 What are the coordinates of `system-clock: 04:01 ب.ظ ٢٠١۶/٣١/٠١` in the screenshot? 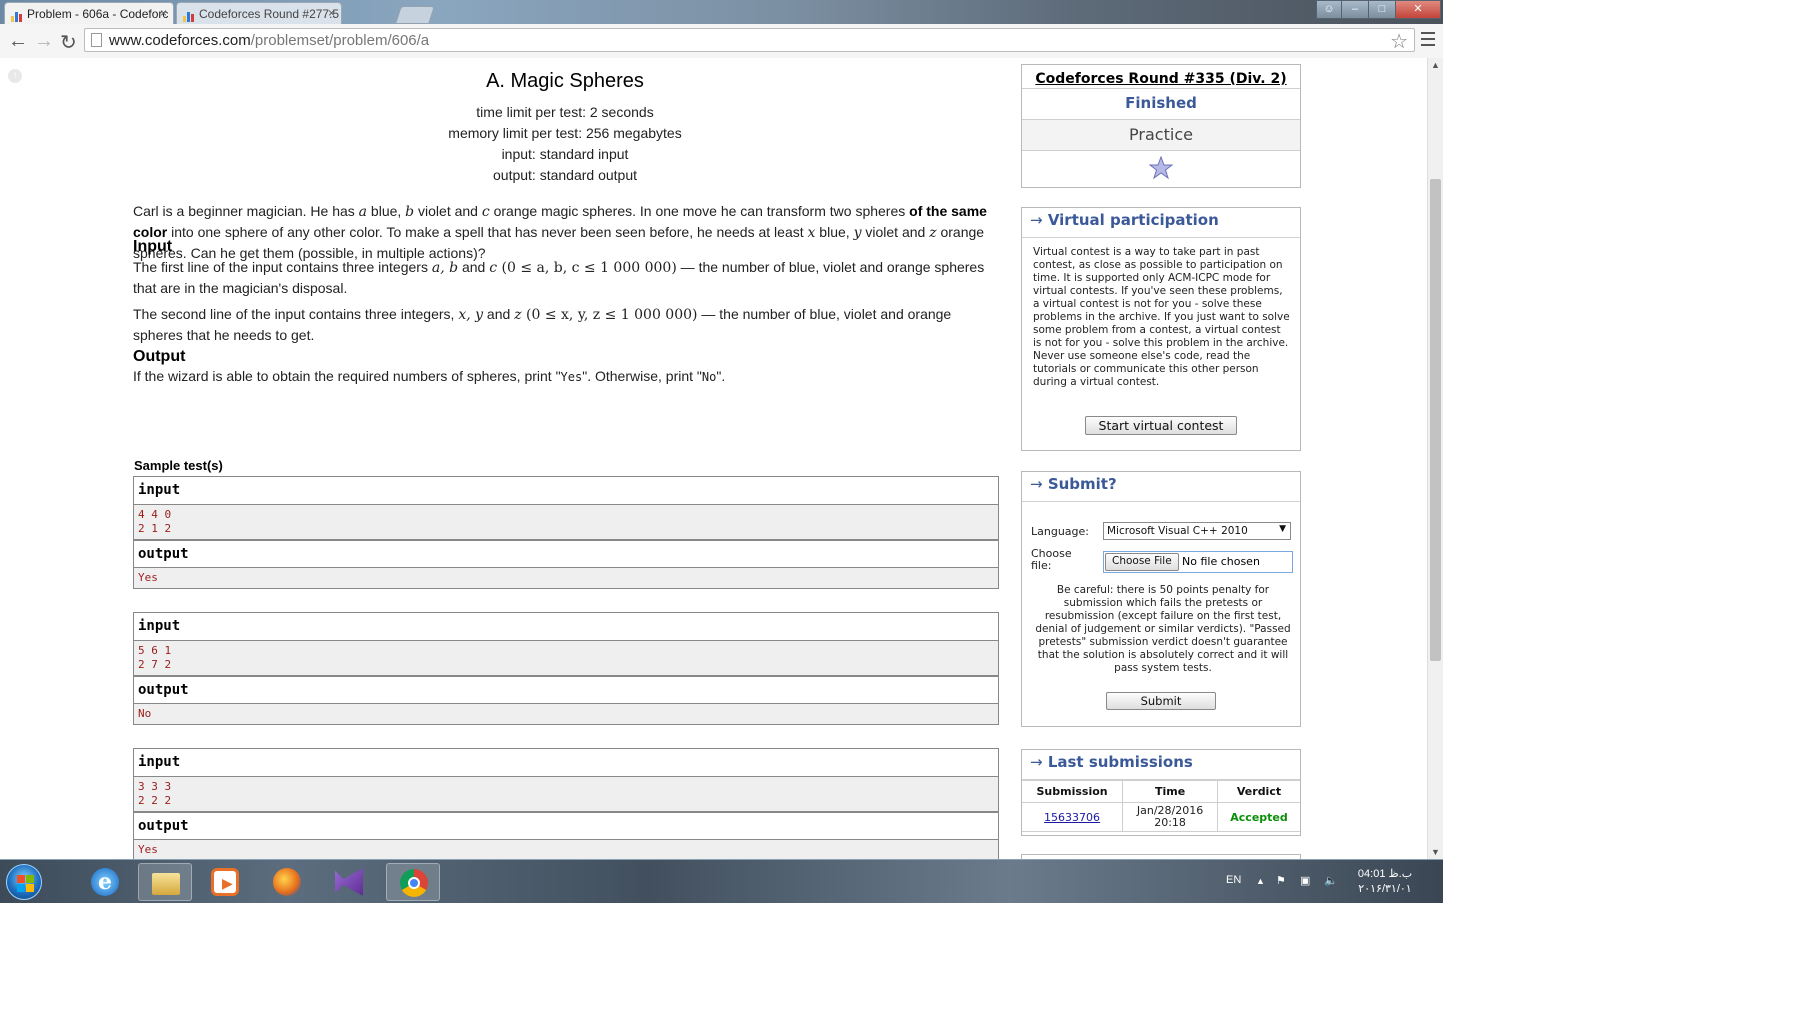 It's located at (1385, 882).